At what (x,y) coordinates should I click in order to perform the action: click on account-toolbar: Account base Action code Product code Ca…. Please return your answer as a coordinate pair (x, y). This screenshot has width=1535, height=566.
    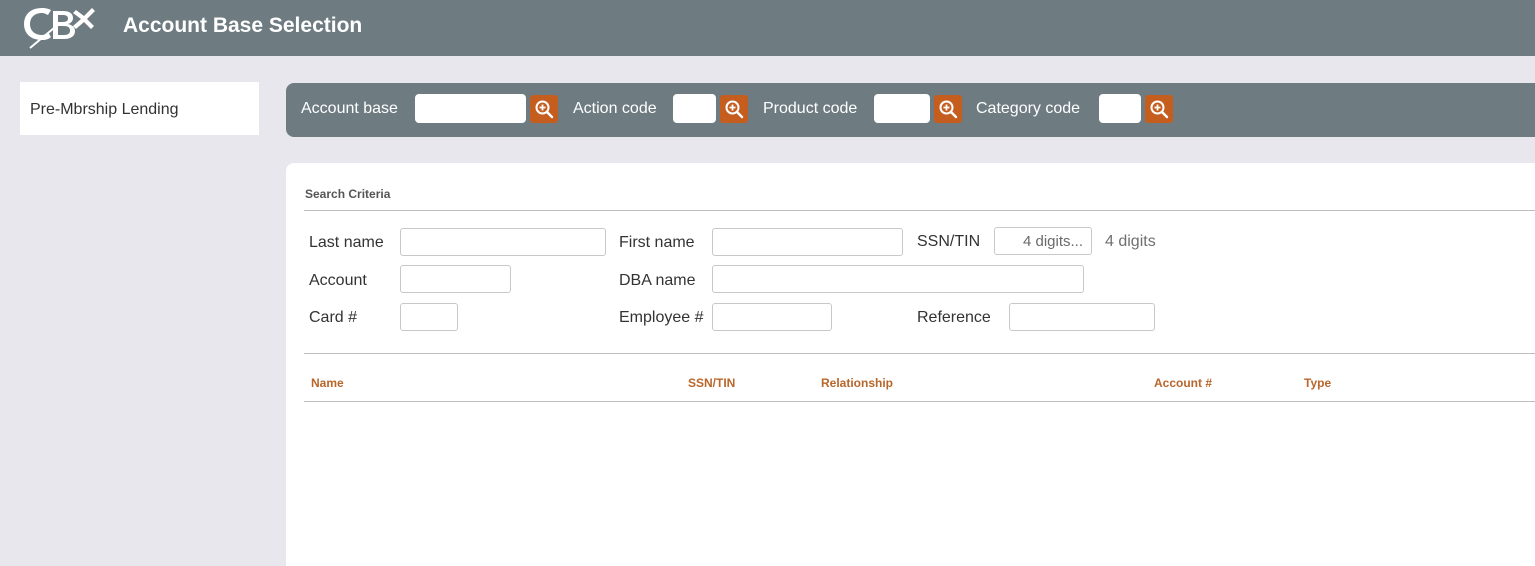
    Looking at the image, I should click on (910, 110).